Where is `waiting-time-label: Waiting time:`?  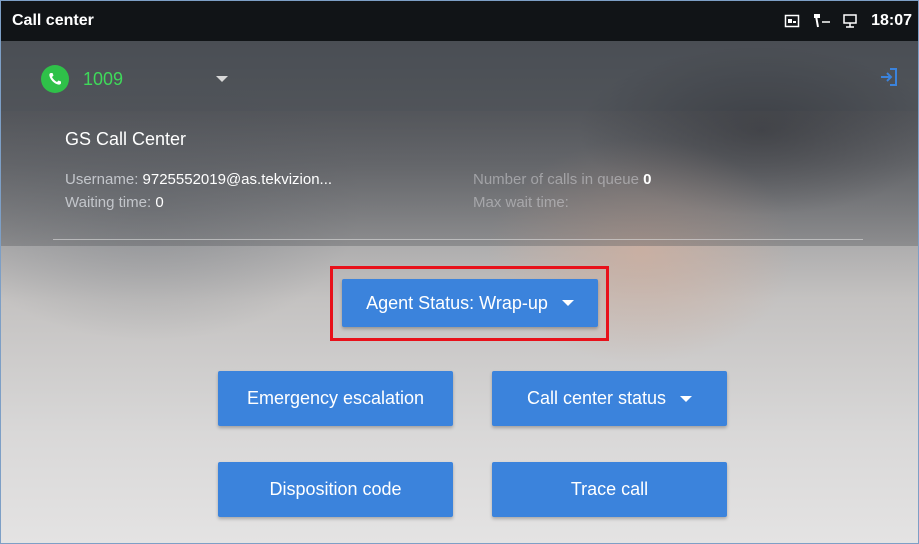
waiting-time-label: Waiting time: is located at coordinates (110, 202).